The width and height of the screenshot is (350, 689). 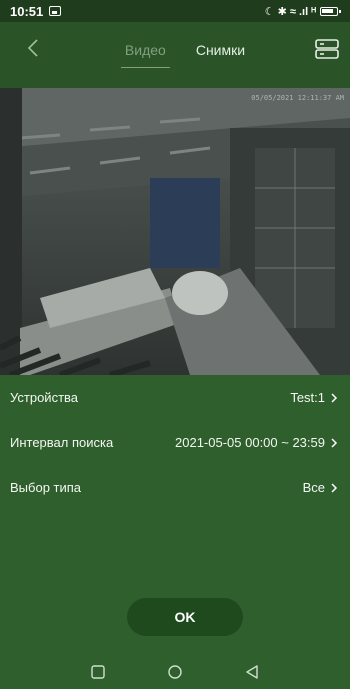 What do you see at coordinates (27, 11) in the screenshot?
I see `status-time: 10:51` at bounding box center [27, 11].